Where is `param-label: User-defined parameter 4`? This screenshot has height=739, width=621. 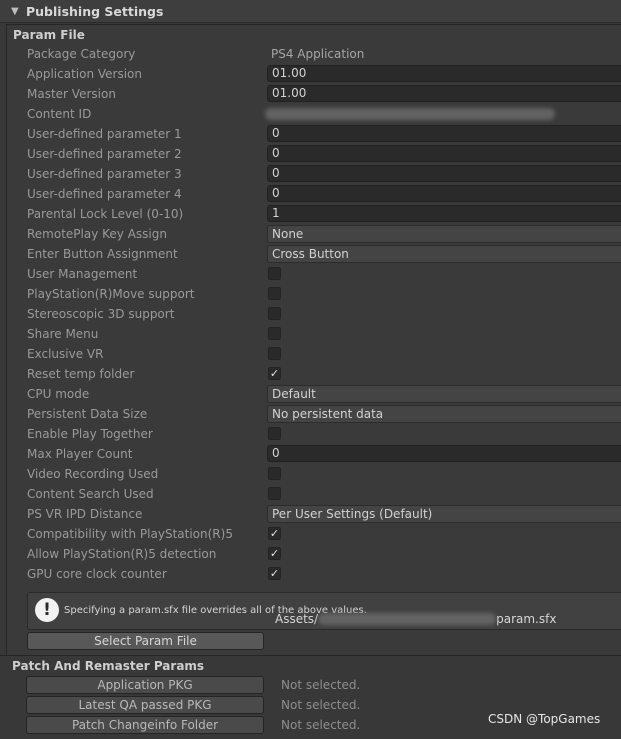
param-label: User-defined parameter 4 is located at coordinates (104, 194).